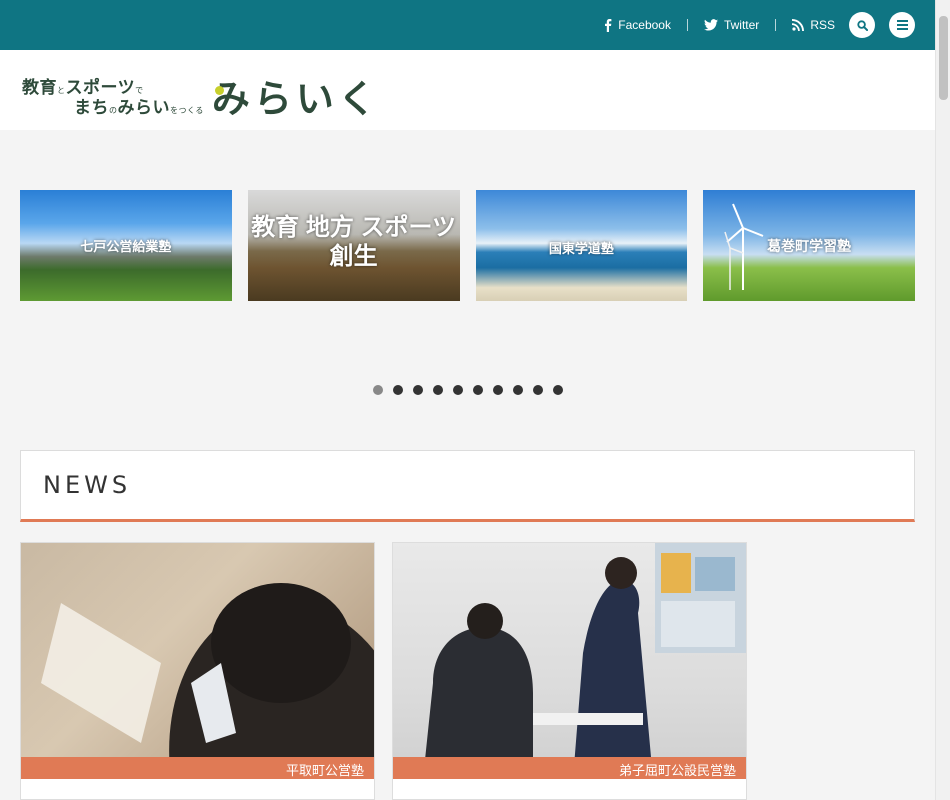 The height and width of the screenshot is (800, 950). What do you see at coordinates (39, 87) in the screenshot?
I see `logo-text: 教育` at bounding box center [39, 87].